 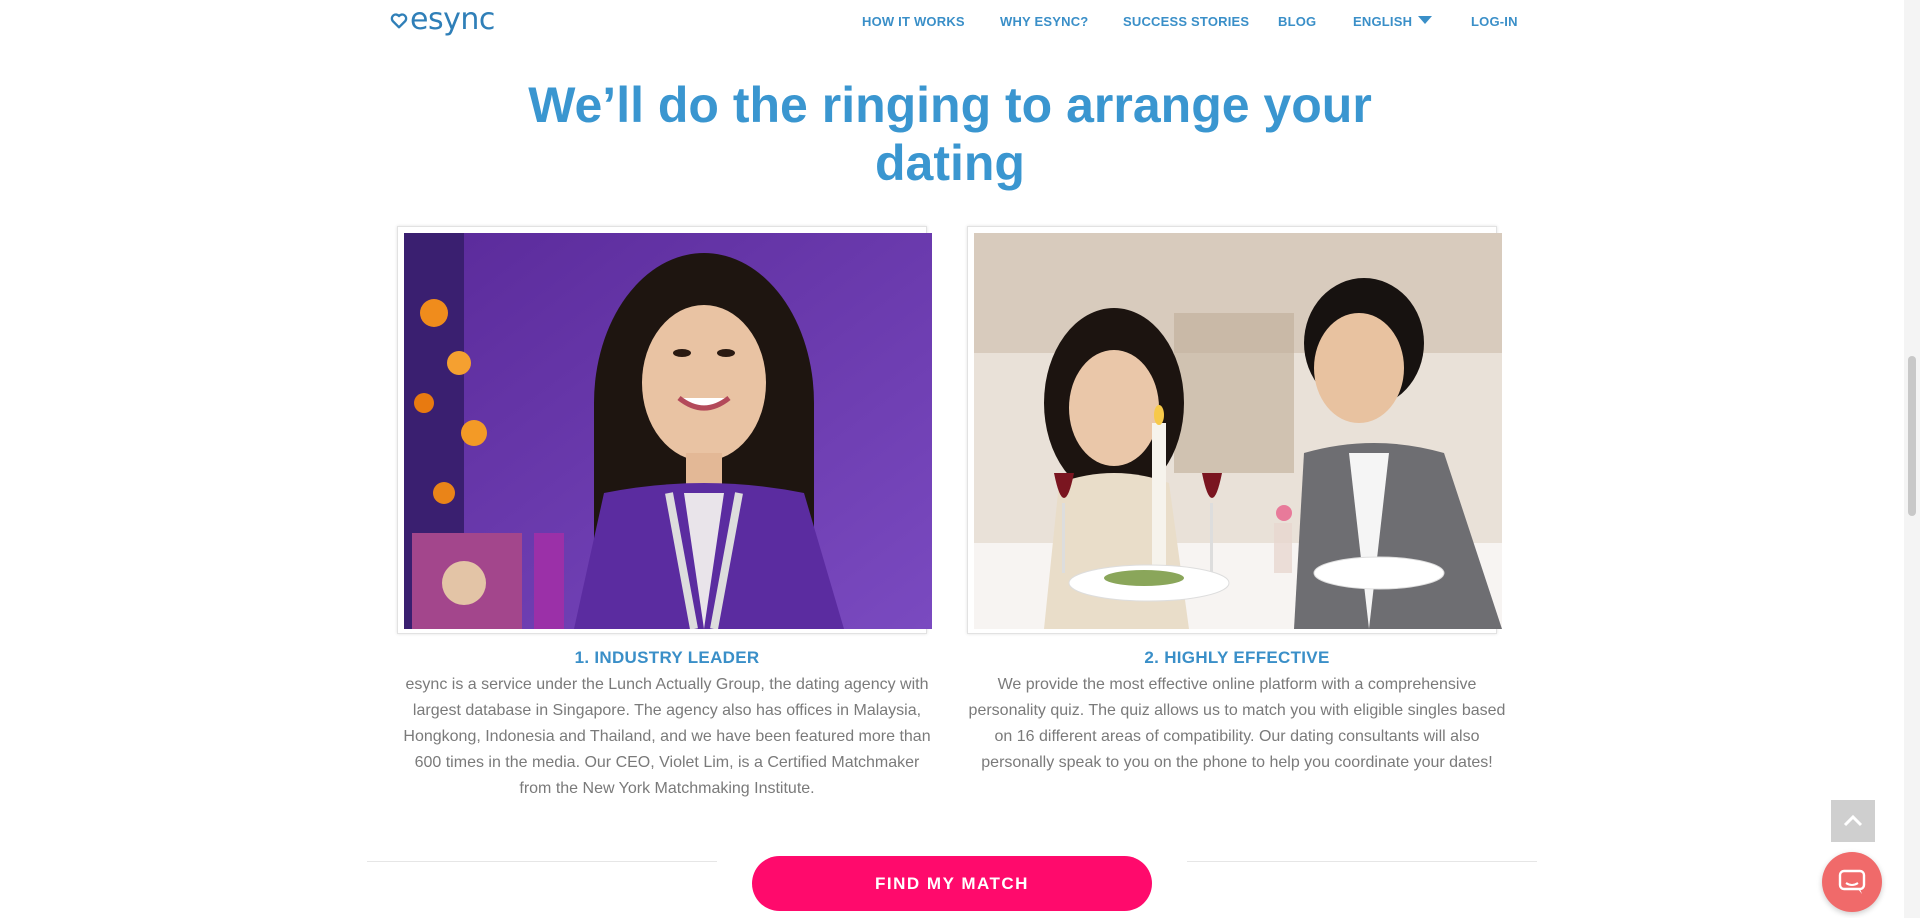 What do you see at coordinates (668, 431) in the screenshot?
I see `ceo-portrait-image` at bounding box center [668, 431].